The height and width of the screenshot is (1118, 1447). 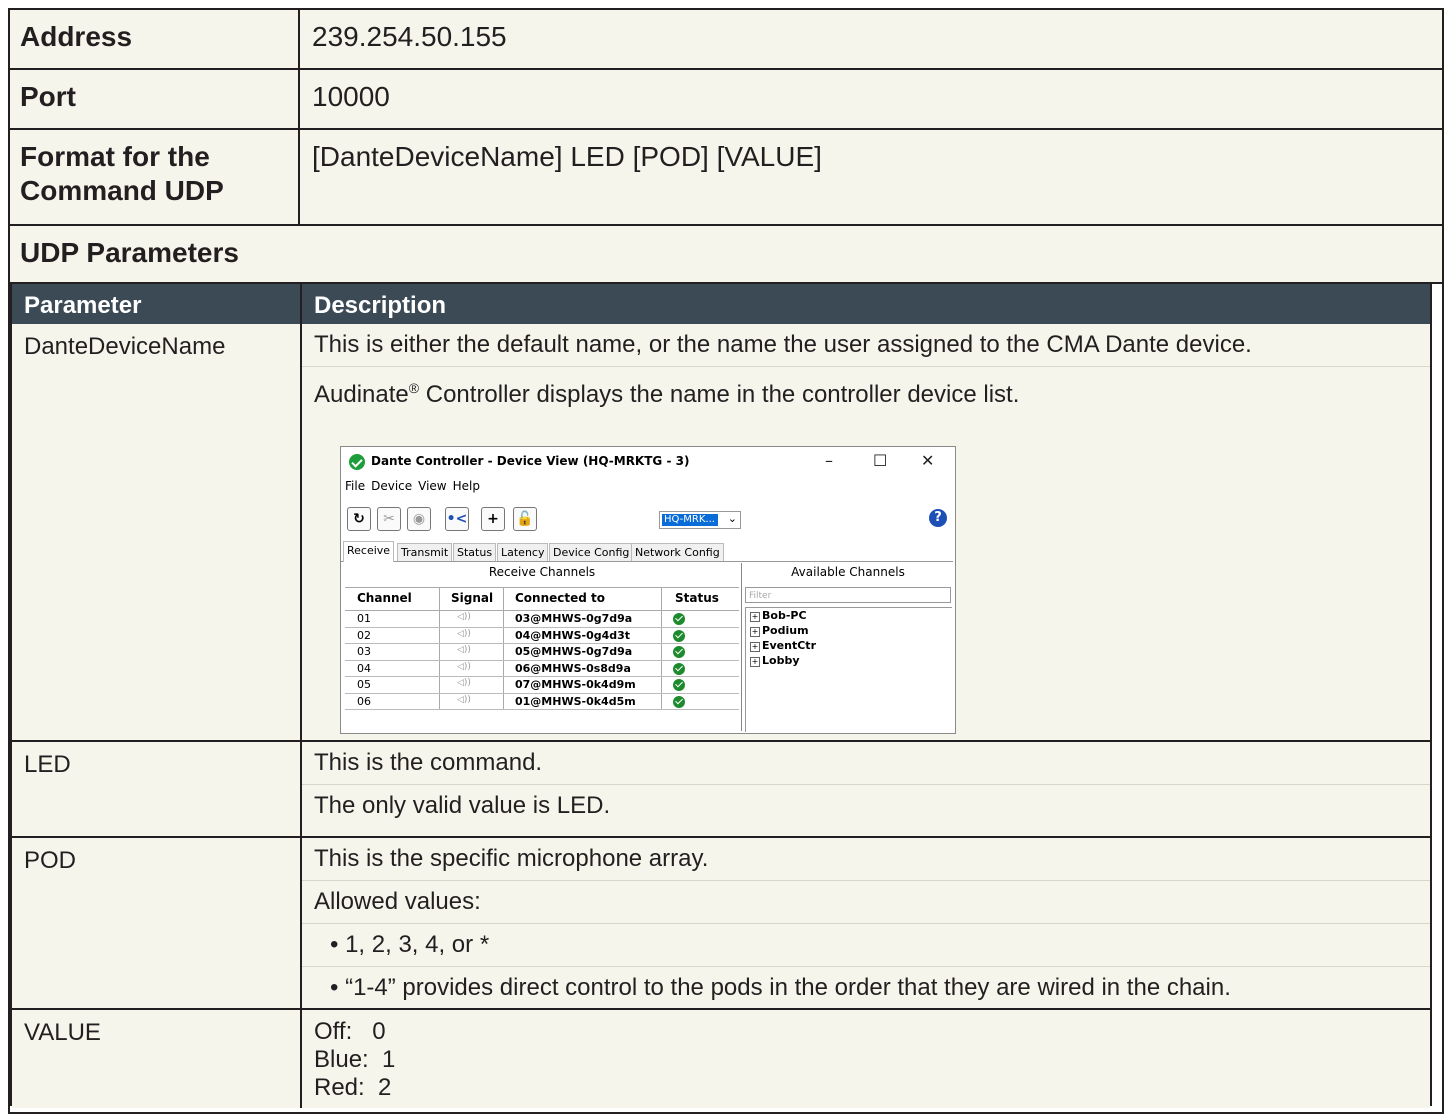 What do you see at coordinates (425, 552) in the screenshot?
I see `tab-transmit: Transmit` at bounding box center [425, 552].